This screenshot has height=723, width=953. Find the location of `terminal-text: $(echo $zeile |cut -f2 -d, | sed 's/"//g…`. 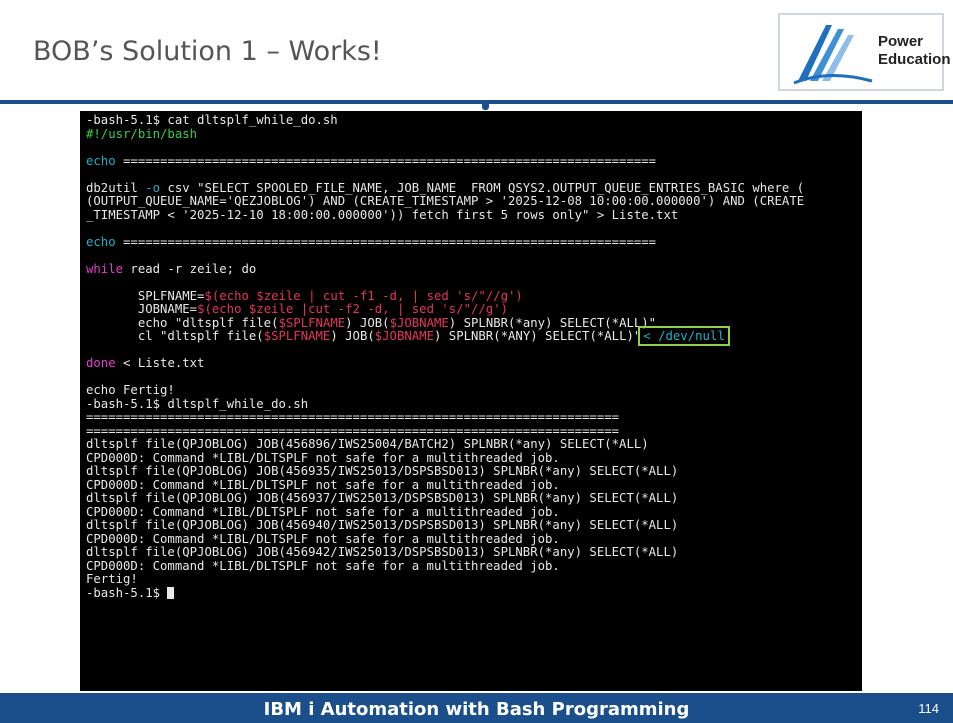

terminal-text: $(echo $zeile |cut -f2 -d, | sed 's/"//g… is located at coordinates (353, 309).